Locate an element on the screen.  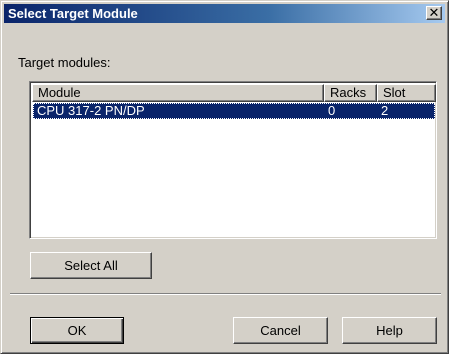
cell-module: CPU 317-2 PN/DP is located at coordinates (91, 110).